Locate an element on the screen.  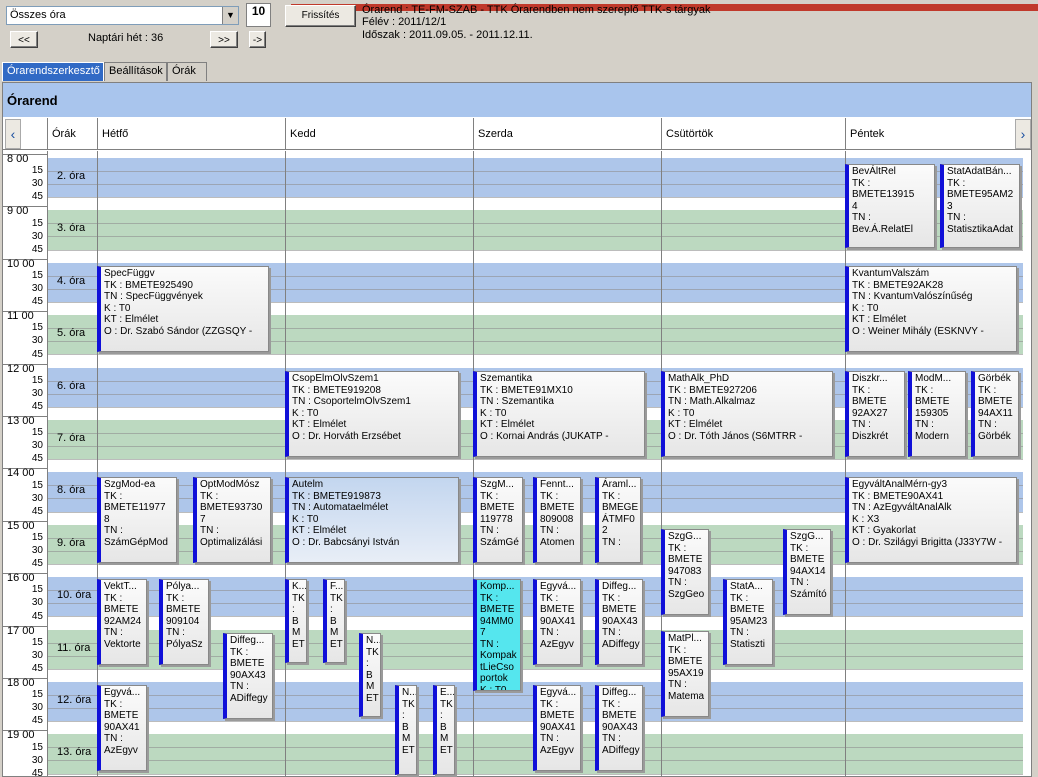
period-label: 7. óra is located at coordinates (71, 437).